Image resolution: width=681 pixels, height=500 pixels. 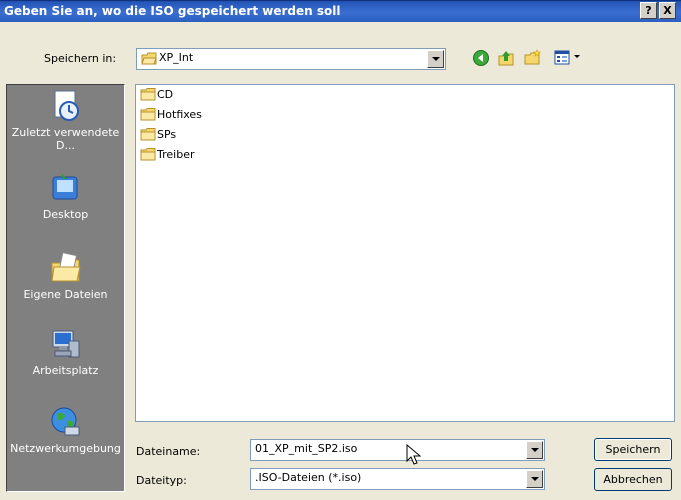 I want to click on filename-input: 01_XP_mit_SP2.iso, so click(x=306, y=448).